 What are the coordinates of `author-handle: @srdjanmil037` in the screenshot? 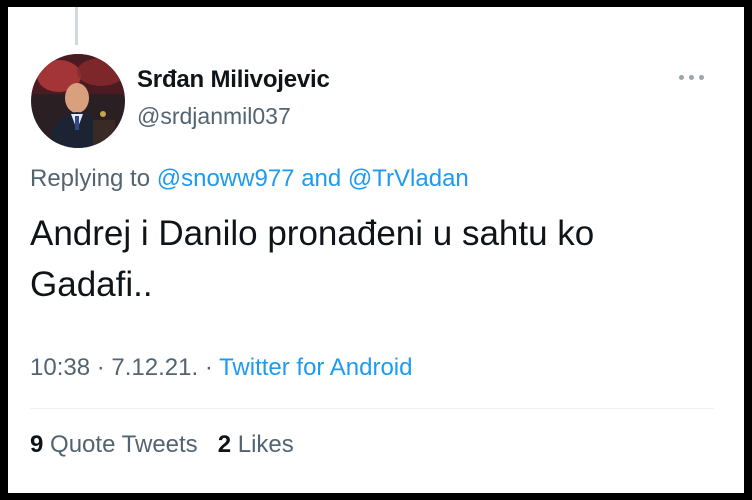 It's located at (214, 116).